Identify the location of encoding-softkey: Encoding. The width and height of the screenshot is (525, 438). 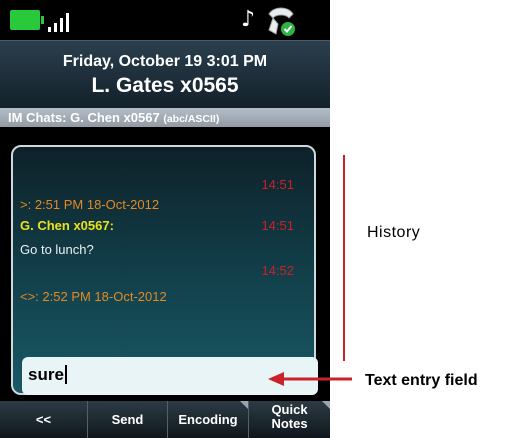
(208, 419).